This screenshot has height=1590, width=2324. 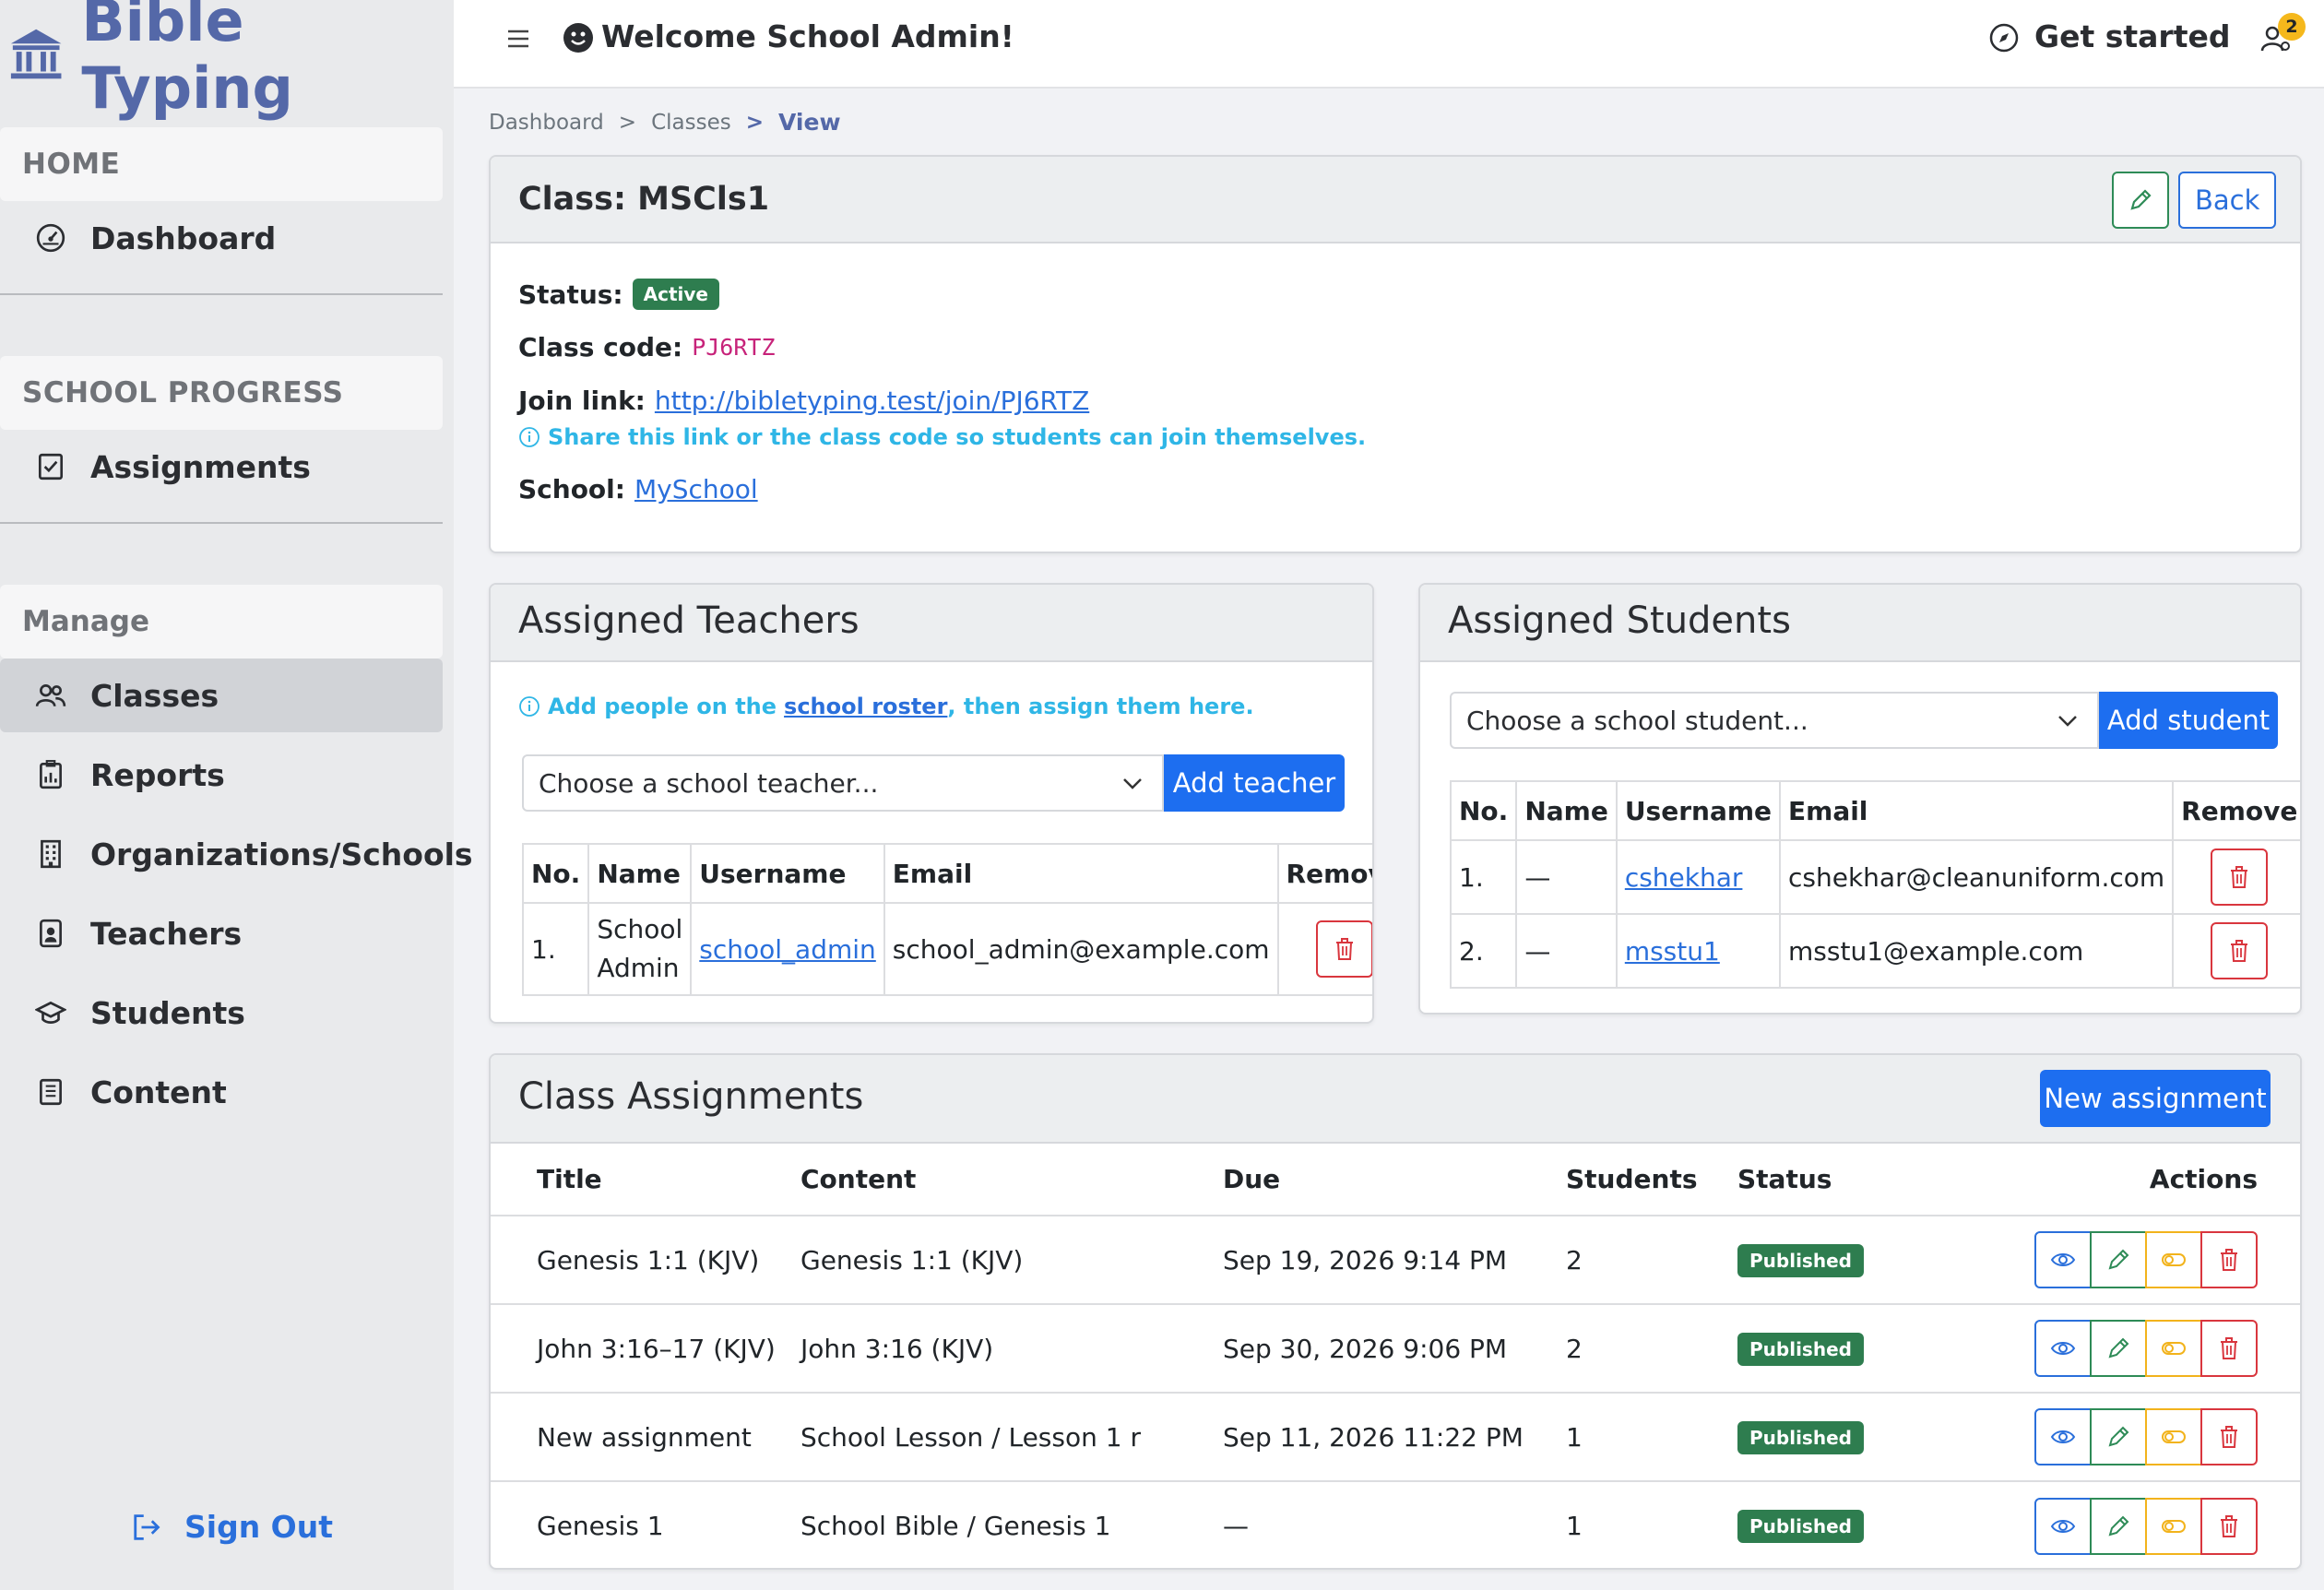 What do you see at coordinates (865, 706) in the screenshot?
I see `school-roster-link: school roster` at bounding box center [865, 706].